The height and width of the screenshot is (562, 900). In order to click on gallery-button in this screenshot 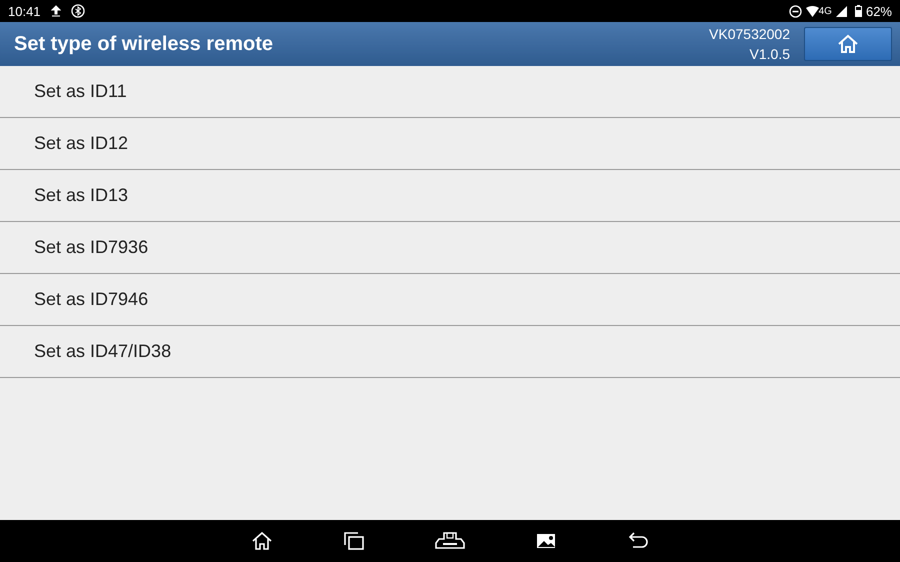, I will do `click(546, 541)`.